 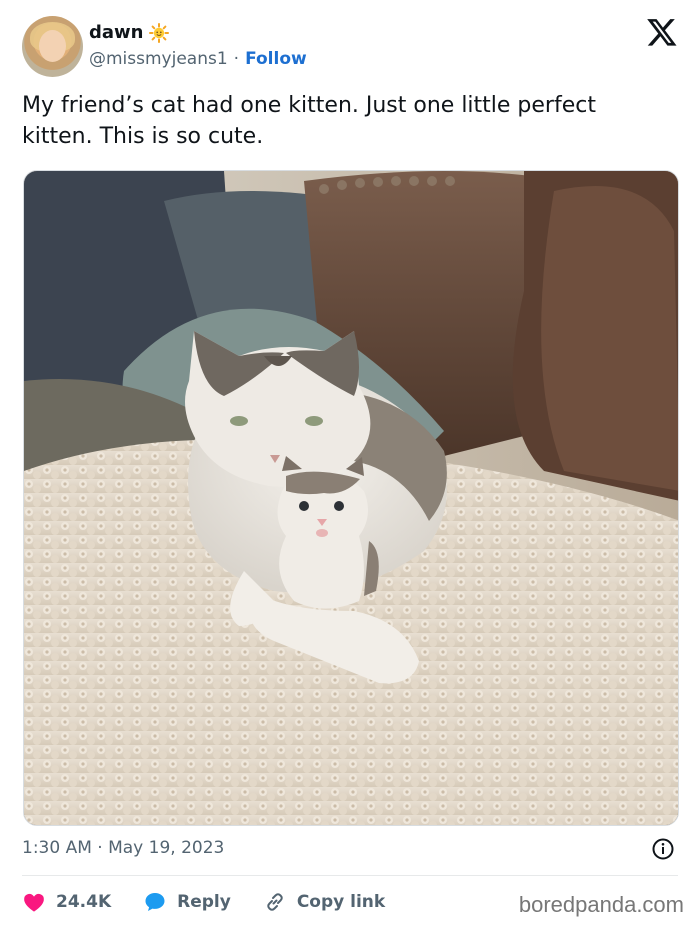 I want to click on reply-button: Reply, so click(x=187, y=902).